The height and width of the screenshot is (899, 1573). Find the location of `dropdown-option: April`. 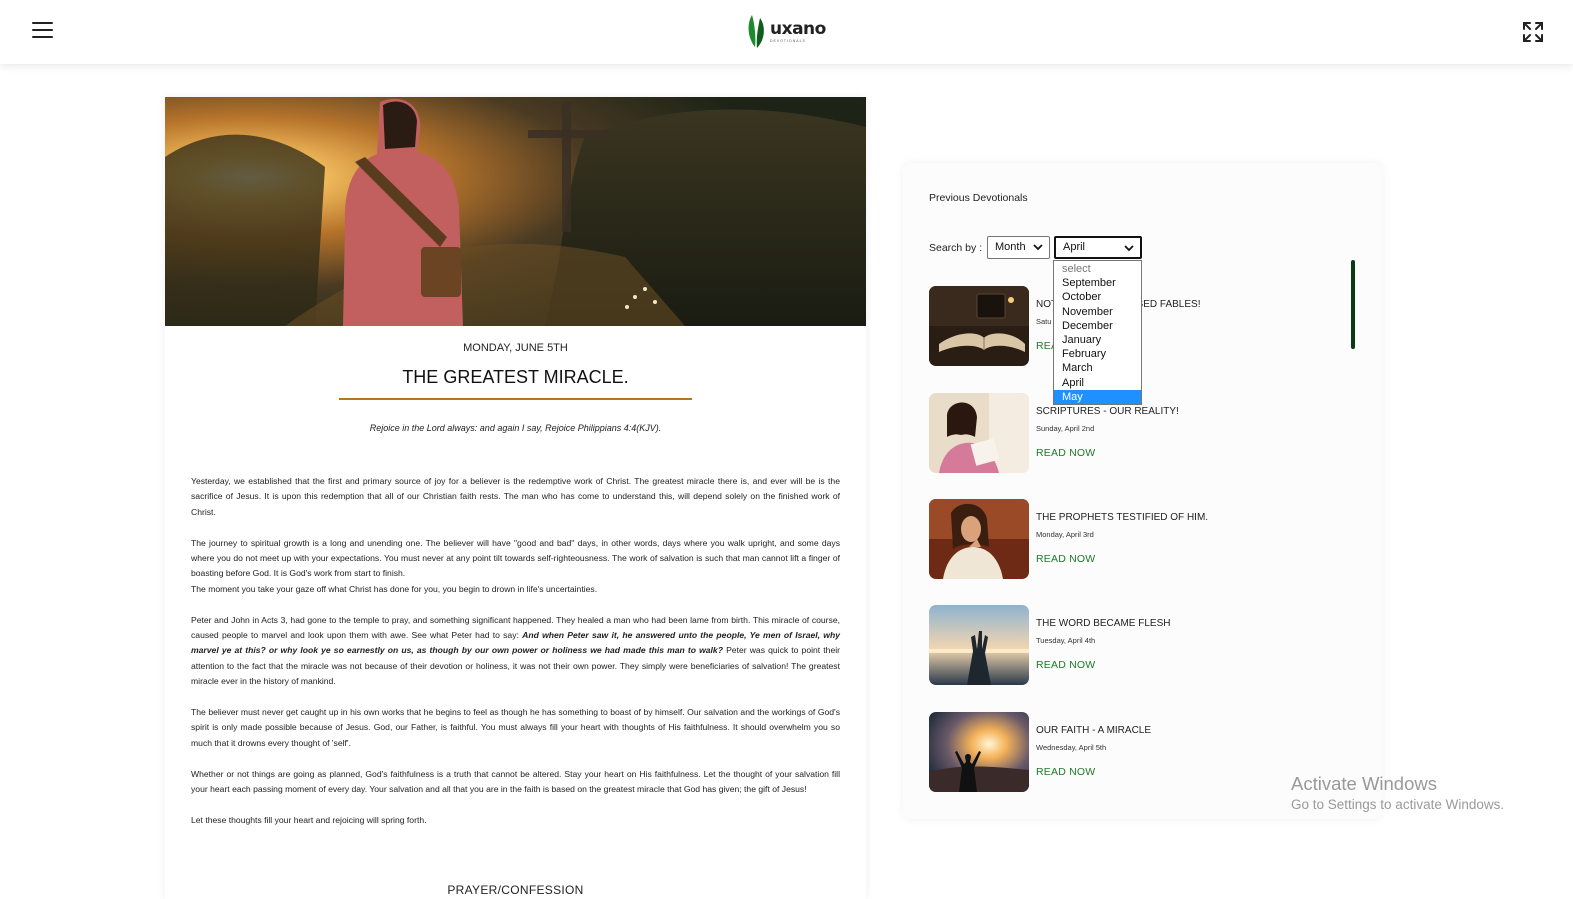

dropdown-option: April is located at coordinates (1097, 383).